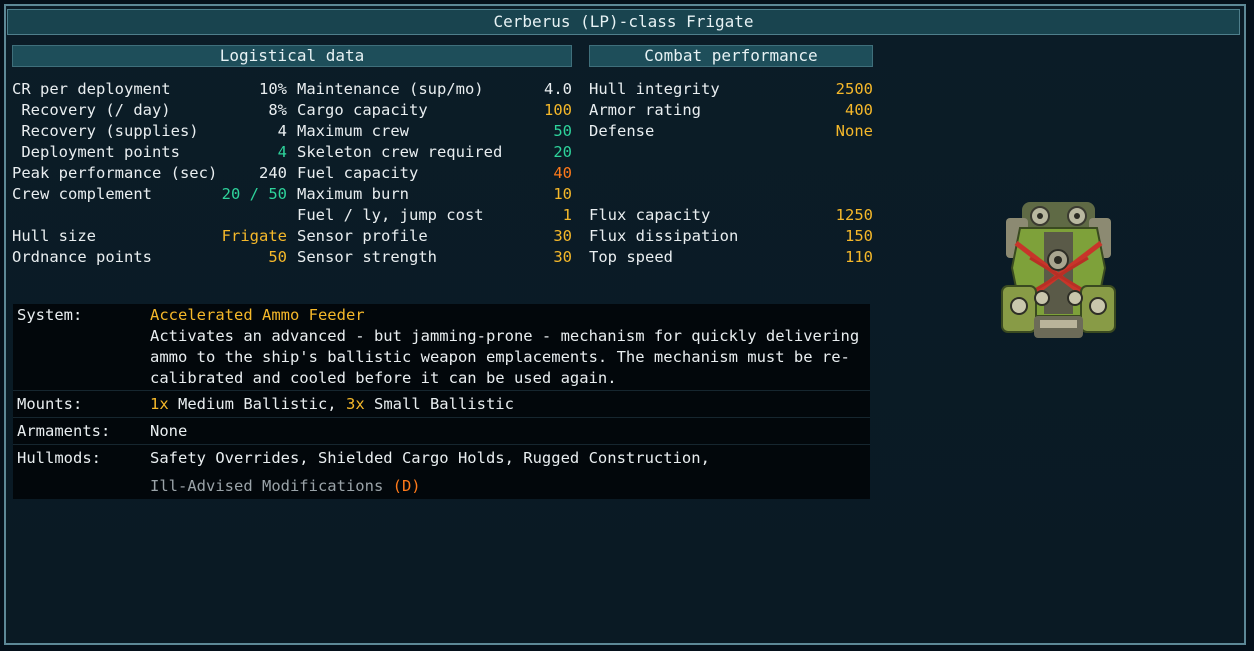  I want to click on stat-value: 1250, so click(854, 215).